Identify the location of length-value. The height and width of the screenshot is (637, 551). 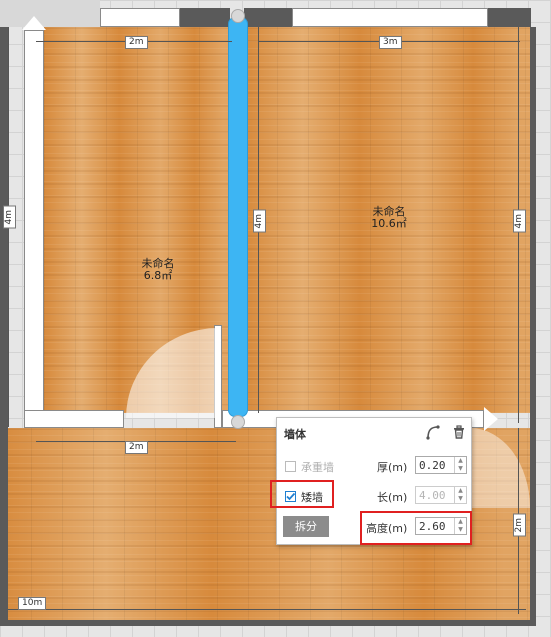
(435, 495).